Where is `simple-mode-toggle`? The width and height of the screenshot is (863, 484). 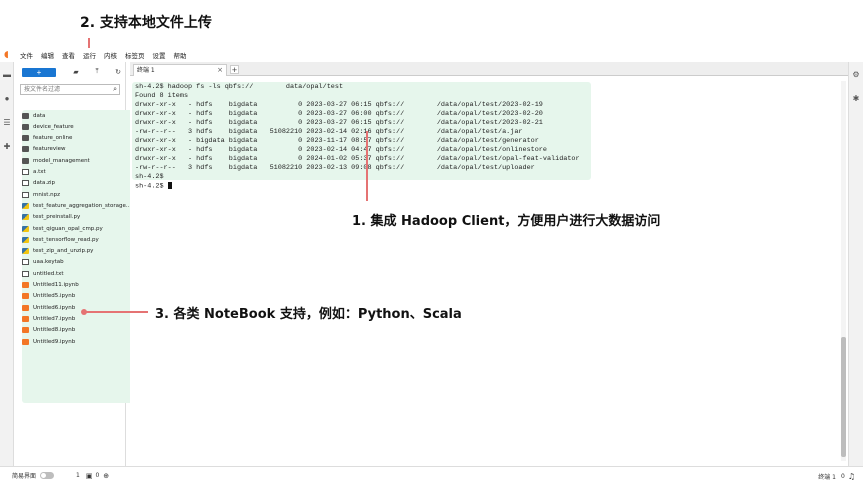
simple-mode-toggle is located at coordinates (47, 475).